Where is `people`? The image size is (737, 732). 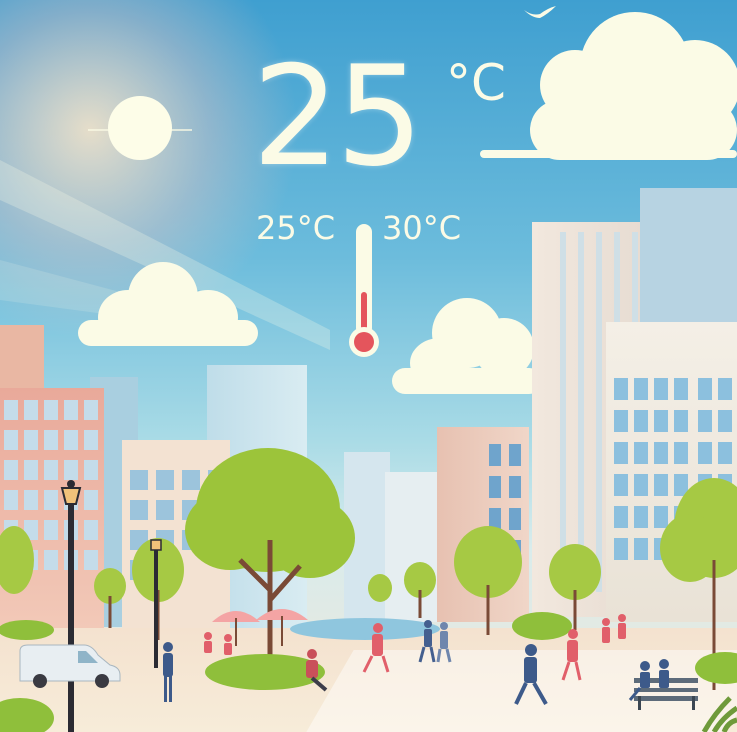
people is located at coordinates (416, 659).